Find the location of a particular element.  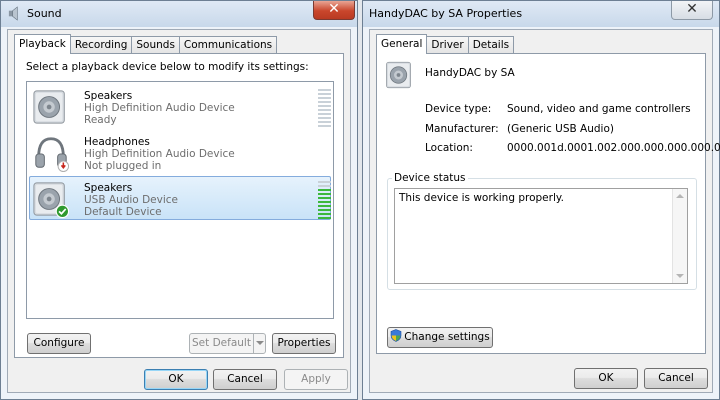

chevron-down-icon is located at coordinates (259, 343).